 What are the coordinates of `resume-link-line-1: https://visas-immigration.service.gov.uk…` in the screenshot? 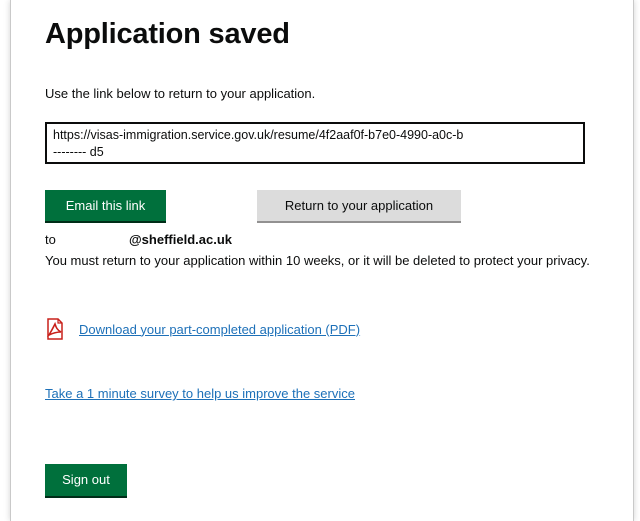 It's located at (258, 135).